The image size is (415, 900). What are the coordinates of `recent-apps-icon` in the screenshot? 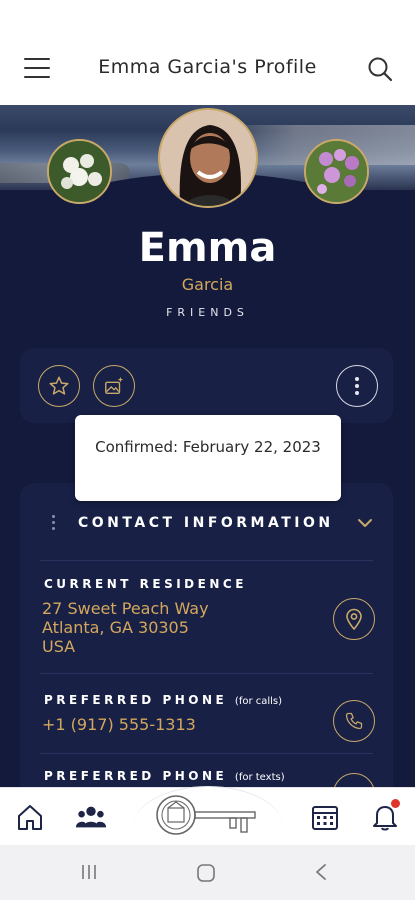 It's located at (89, 872).